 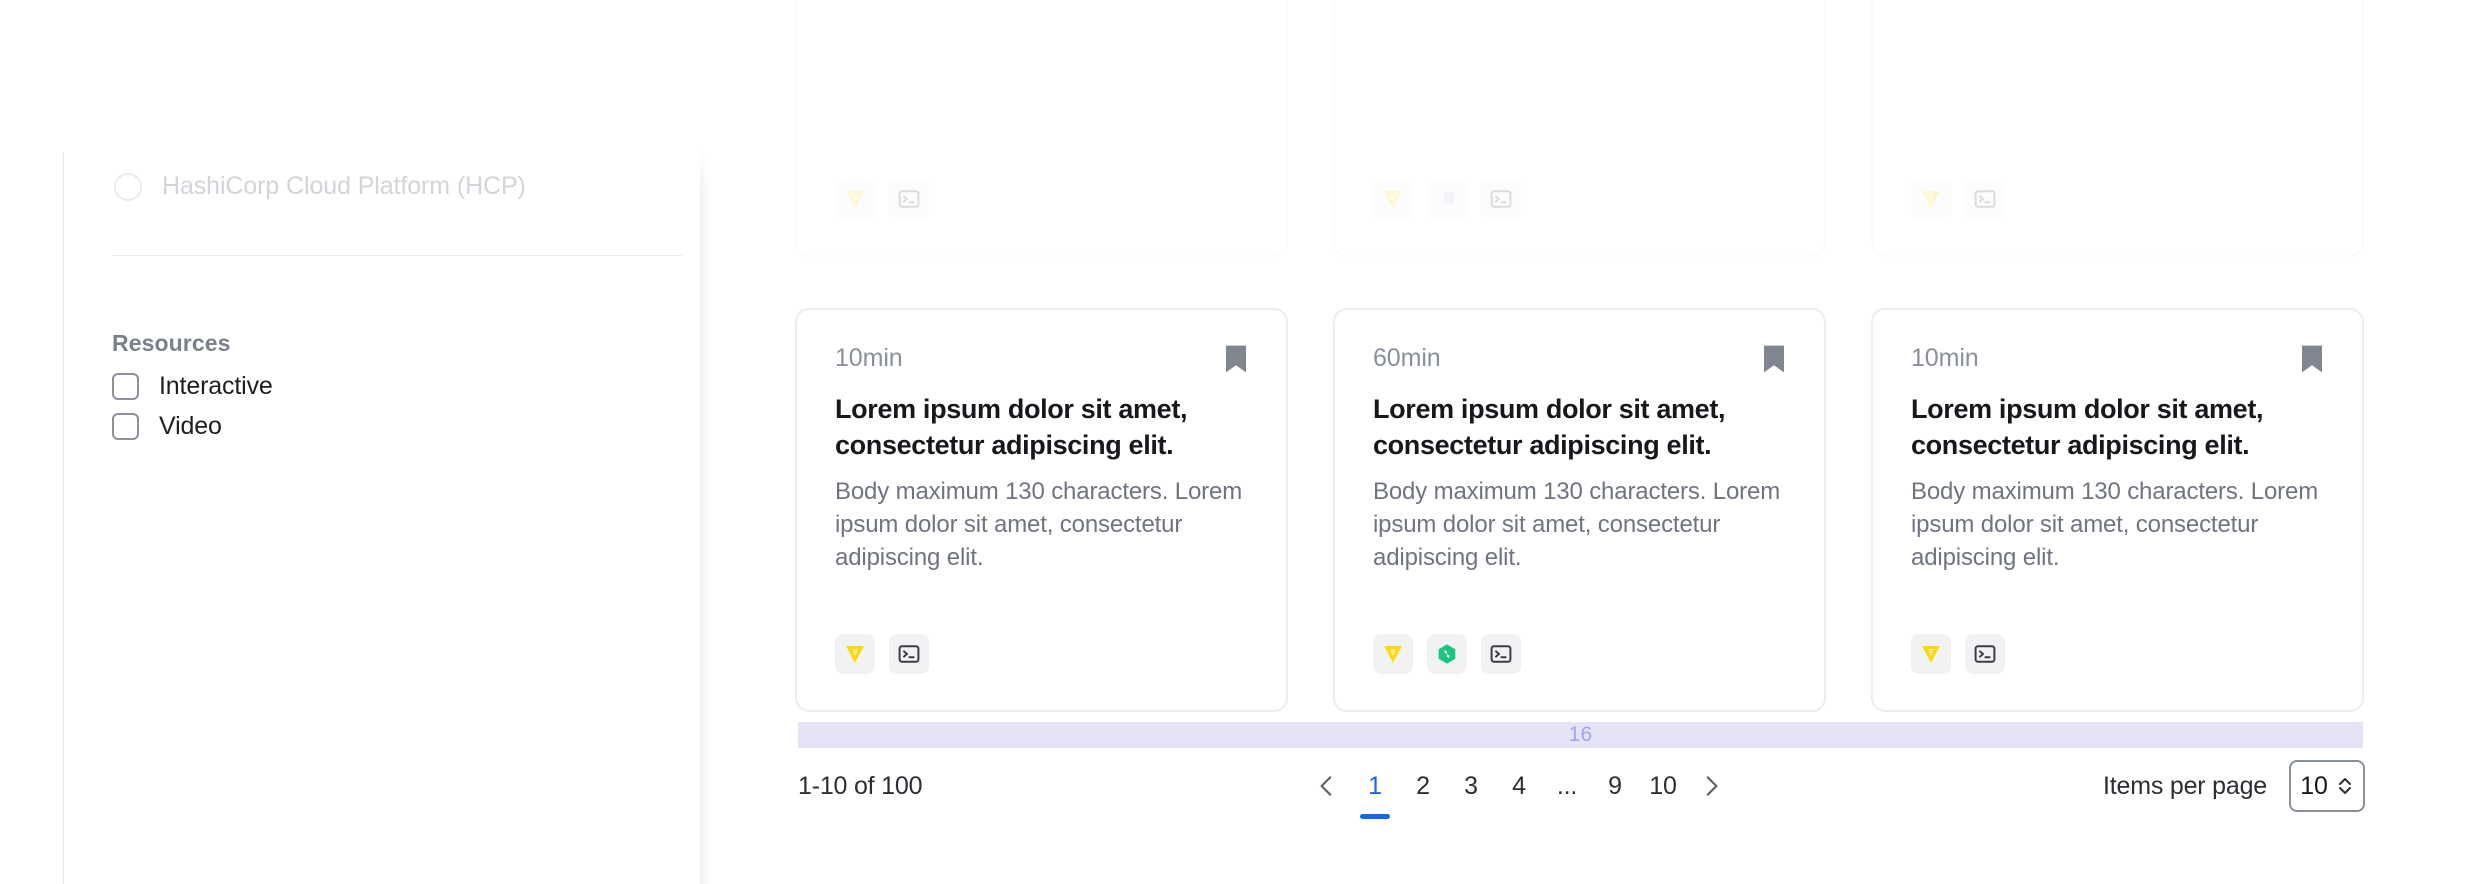 I want to click on pagination-page-9: 9, so click(x=1615, y=786).